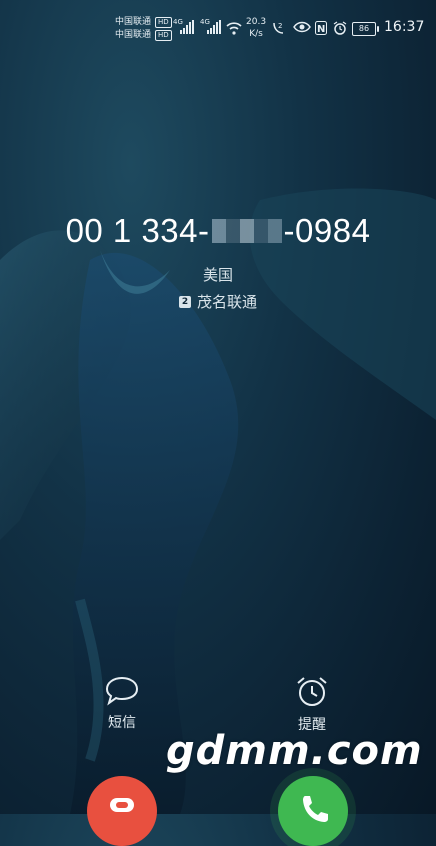  What do you see at coordinates (340, 28) in the screenshot?
I see `alarm-icon` at bounding box center [340, 28].